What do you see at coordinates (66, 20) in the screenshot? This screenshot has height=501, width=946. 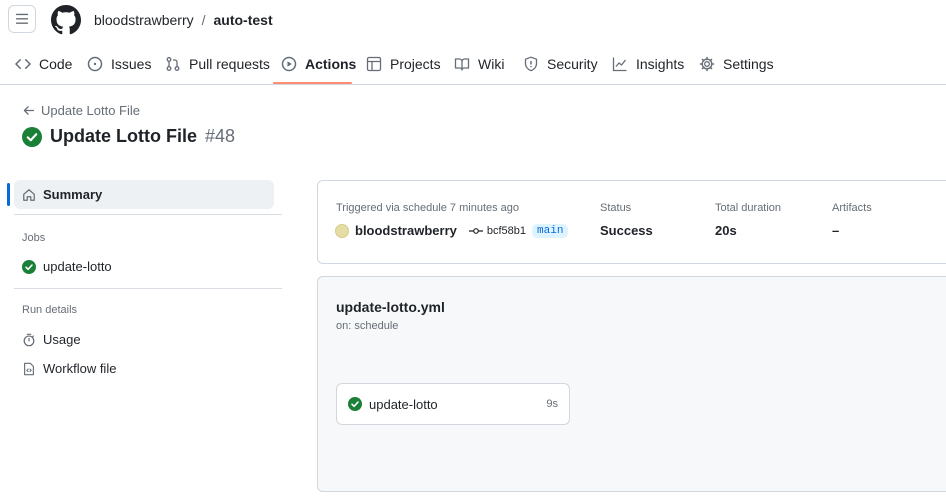 I see `github-logo-icon` at bounding box center [66, 20].